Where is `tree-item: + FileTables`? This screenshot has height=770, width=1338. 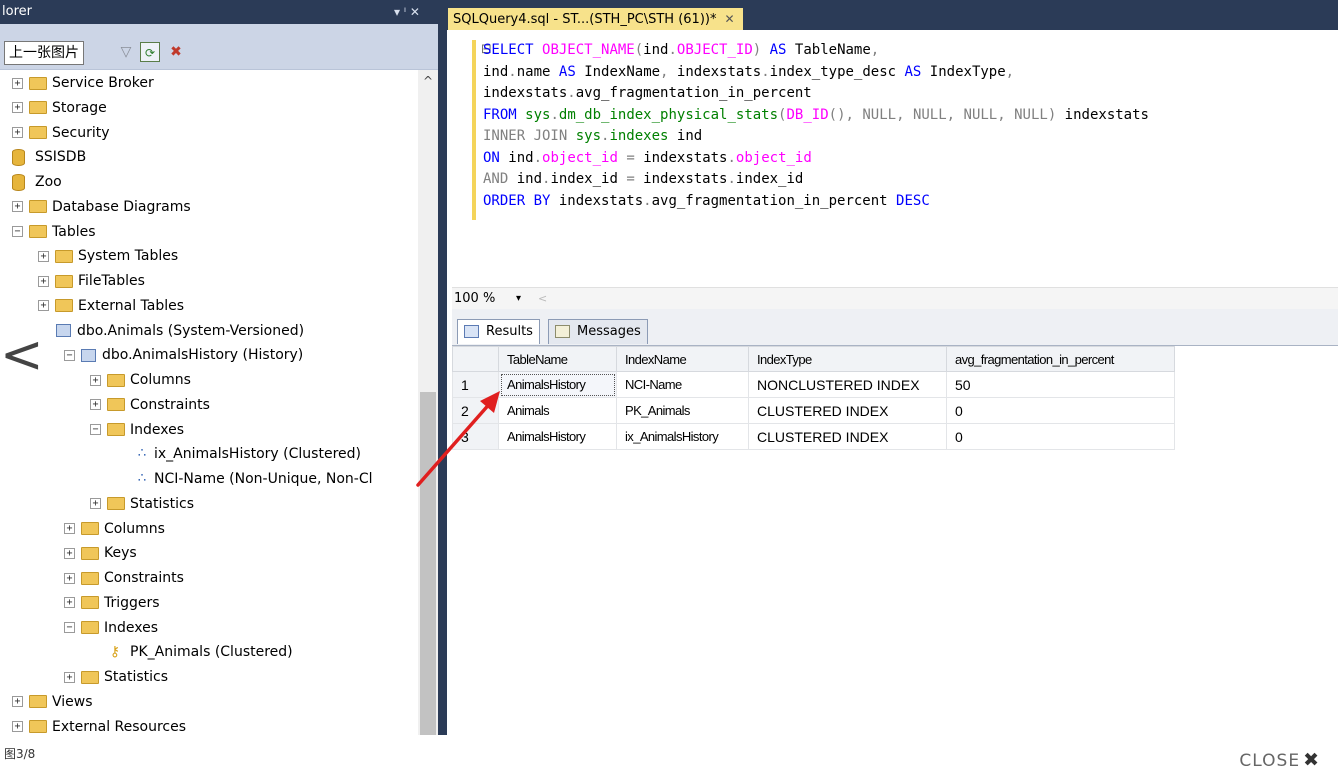
tree-item: + FileTables is located at coordinates (91, 281).